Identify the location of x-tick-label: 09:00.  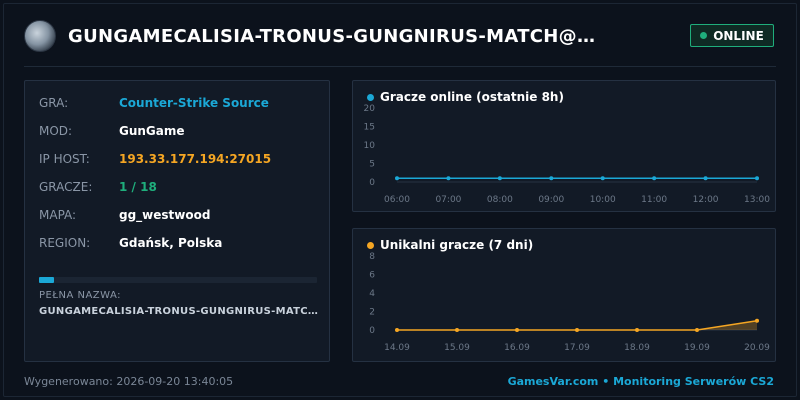
(551, 200).